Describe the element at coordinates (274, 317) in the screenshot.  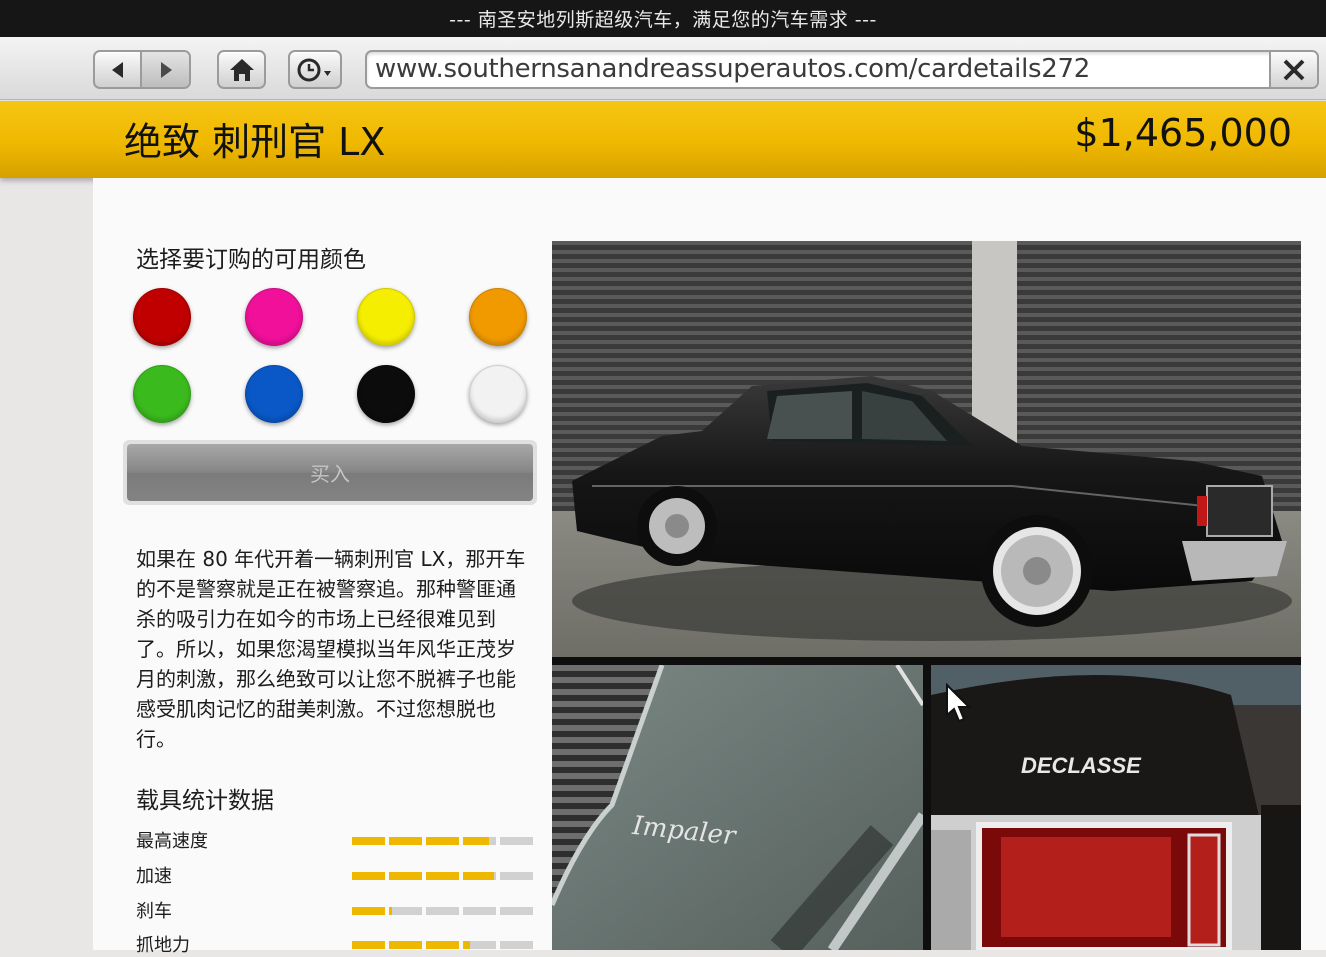
I see `color-swatch-pink` at that location.